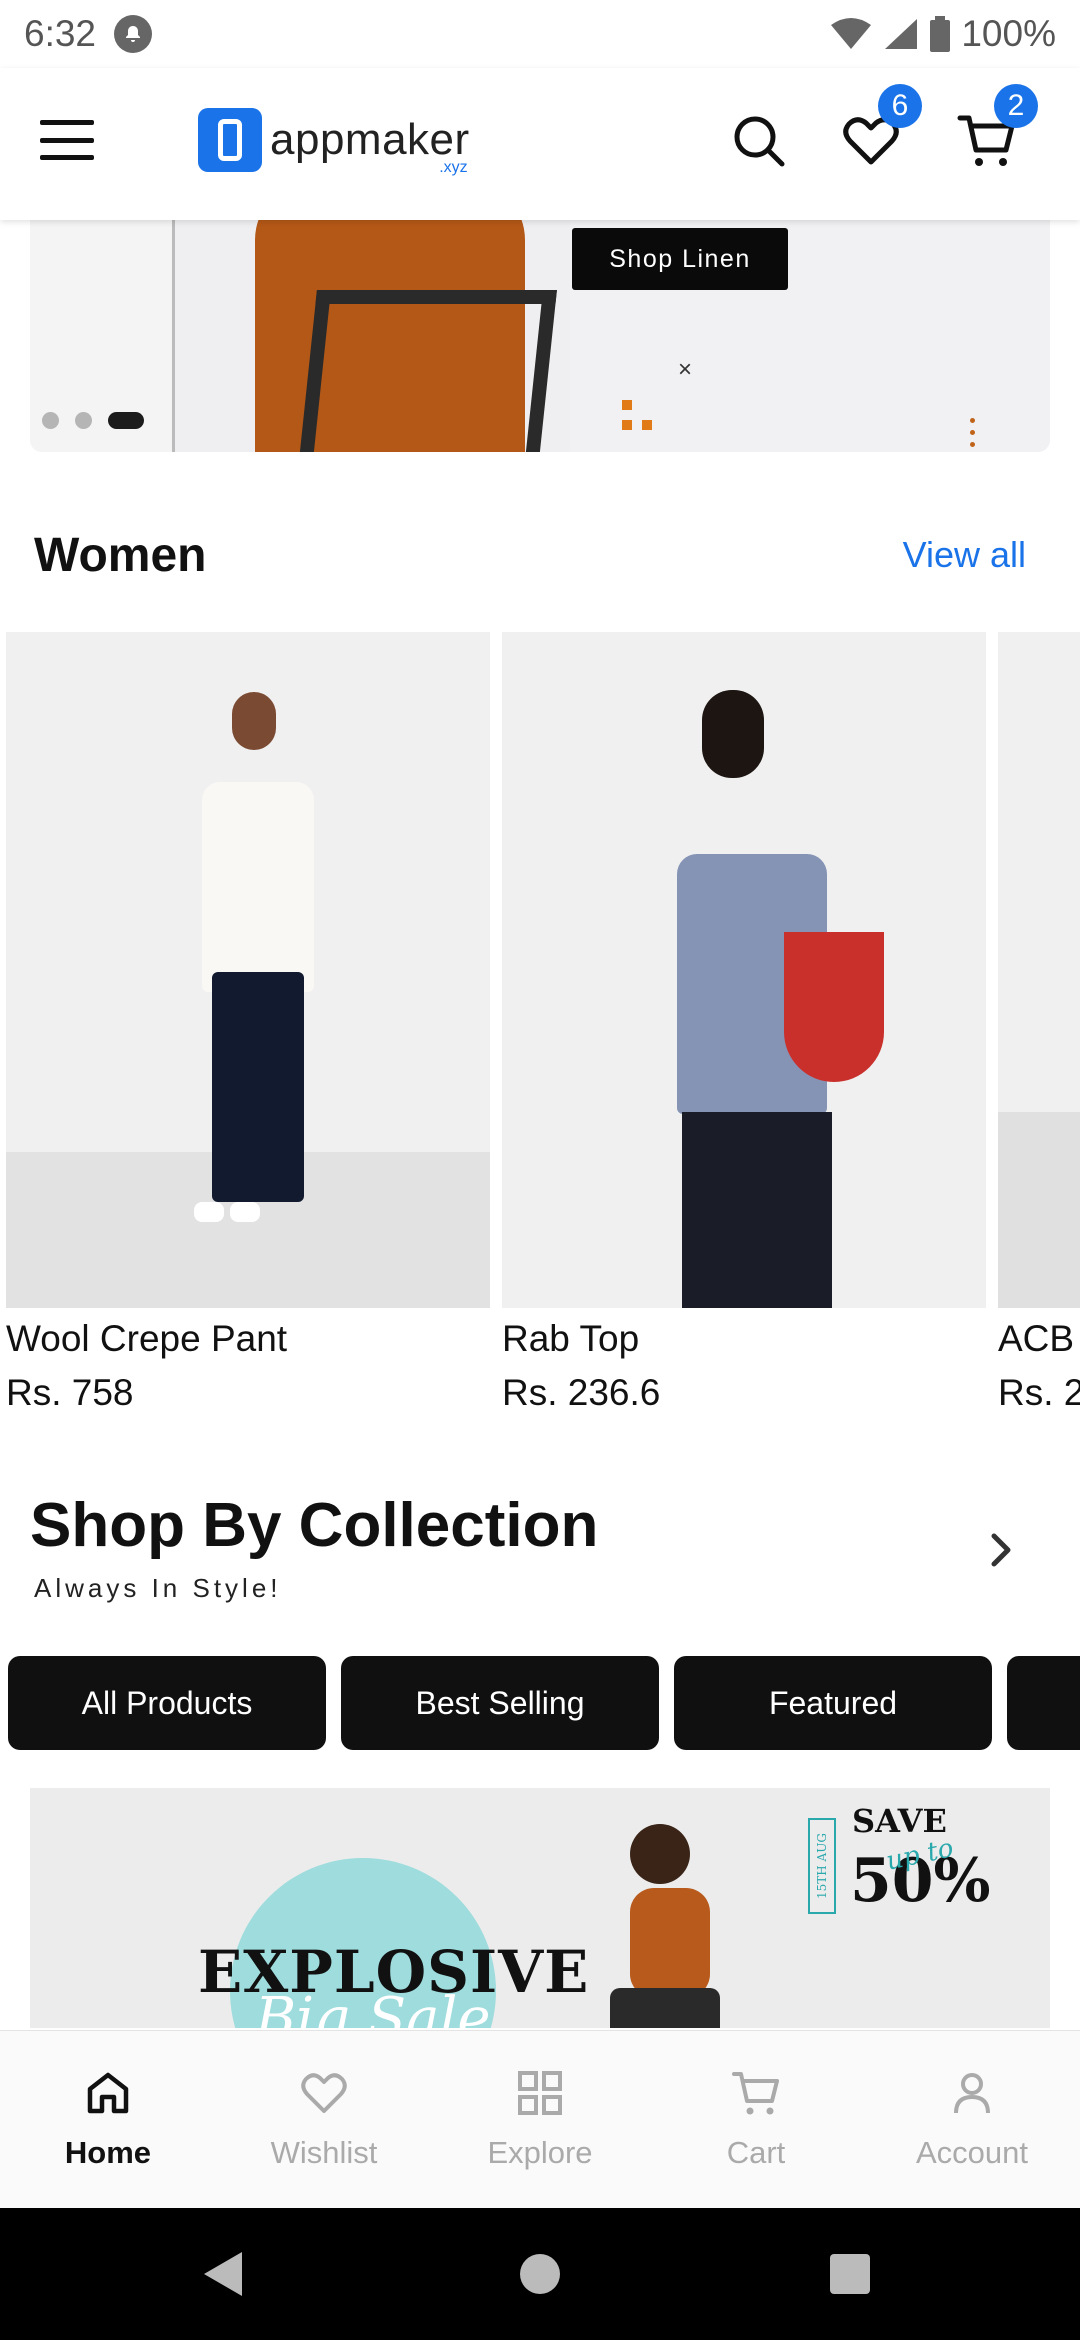 The image size is (1080, 2340). What do you see at coordinates (1001, 1550) in the screenshot?
I see `chevron-right-icon` at bounding box center [1001, 1550].